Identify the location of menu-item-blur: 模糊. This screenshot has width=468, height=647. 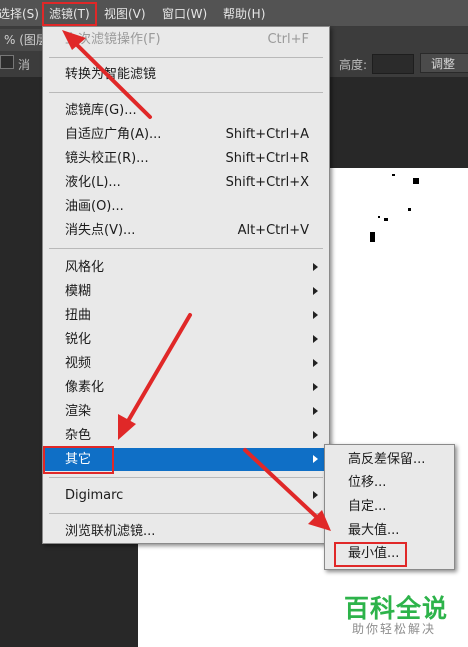
(186, 291).